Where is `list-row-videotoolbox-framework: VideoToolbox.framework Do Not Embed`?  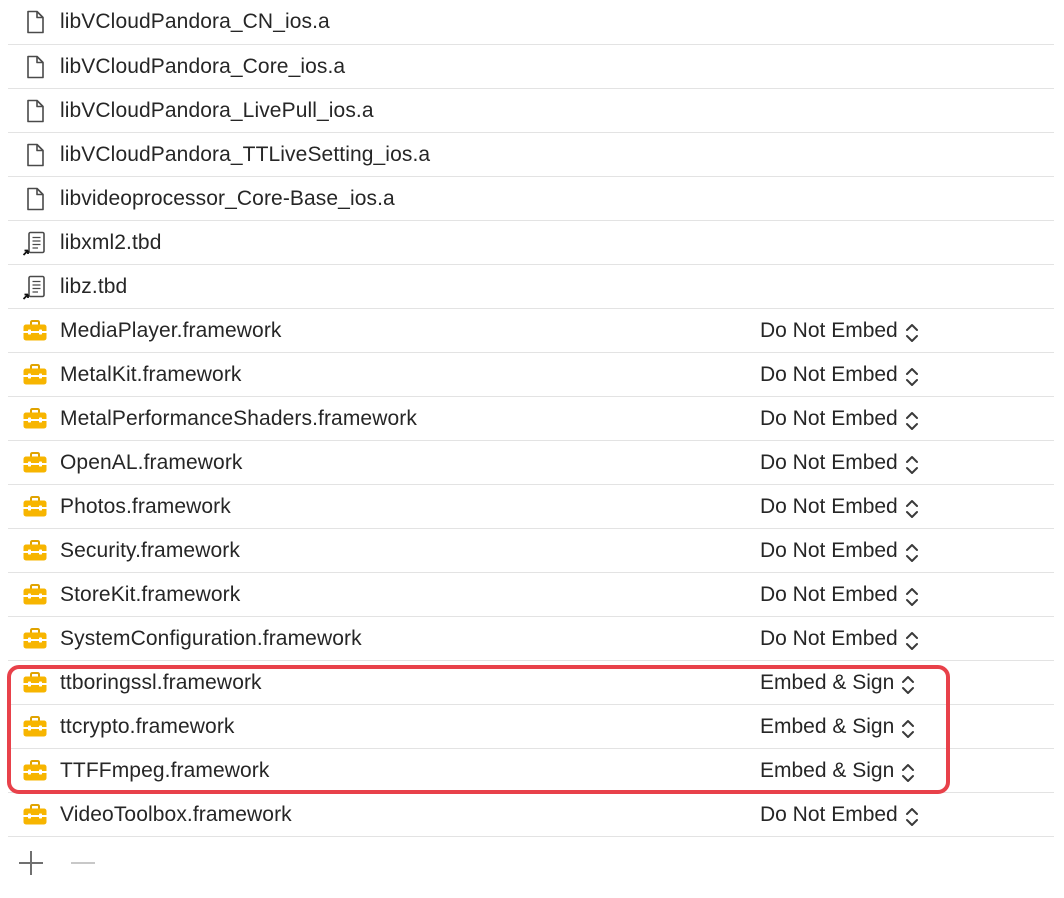
list-row-videotoolbox-framework: VideoToolbox.framework Do Not Embed is located at coordinates (531, 815).